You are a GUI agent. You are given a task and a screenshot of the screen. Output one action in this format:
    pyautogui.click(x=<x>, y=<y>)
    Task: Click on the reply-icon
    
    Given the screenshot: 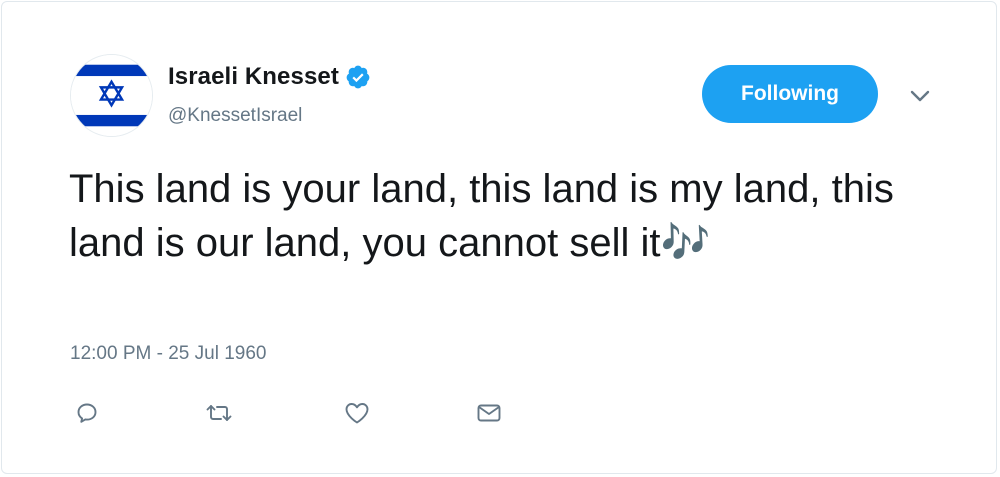 What is the action you would take?
    pyautogui.click(x=87, y=413)
    